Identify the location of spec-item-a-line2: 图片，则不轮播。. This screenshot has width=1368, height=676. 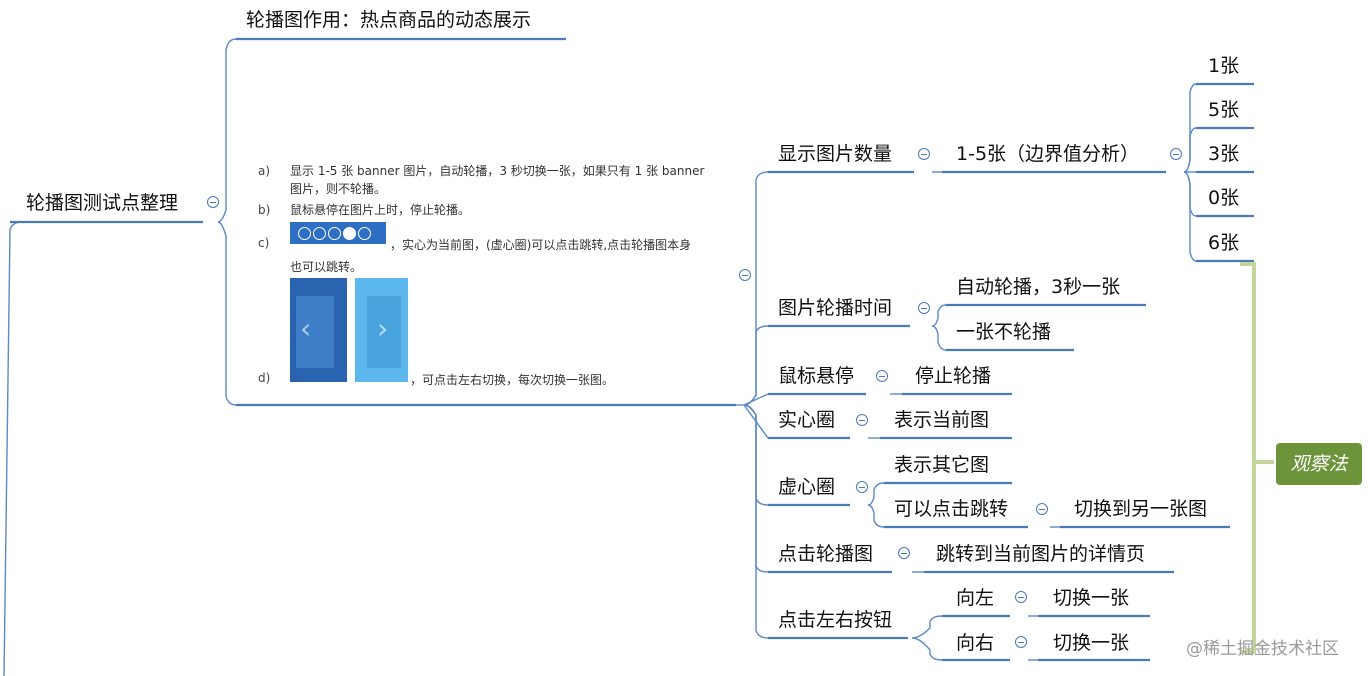
(338, 189).